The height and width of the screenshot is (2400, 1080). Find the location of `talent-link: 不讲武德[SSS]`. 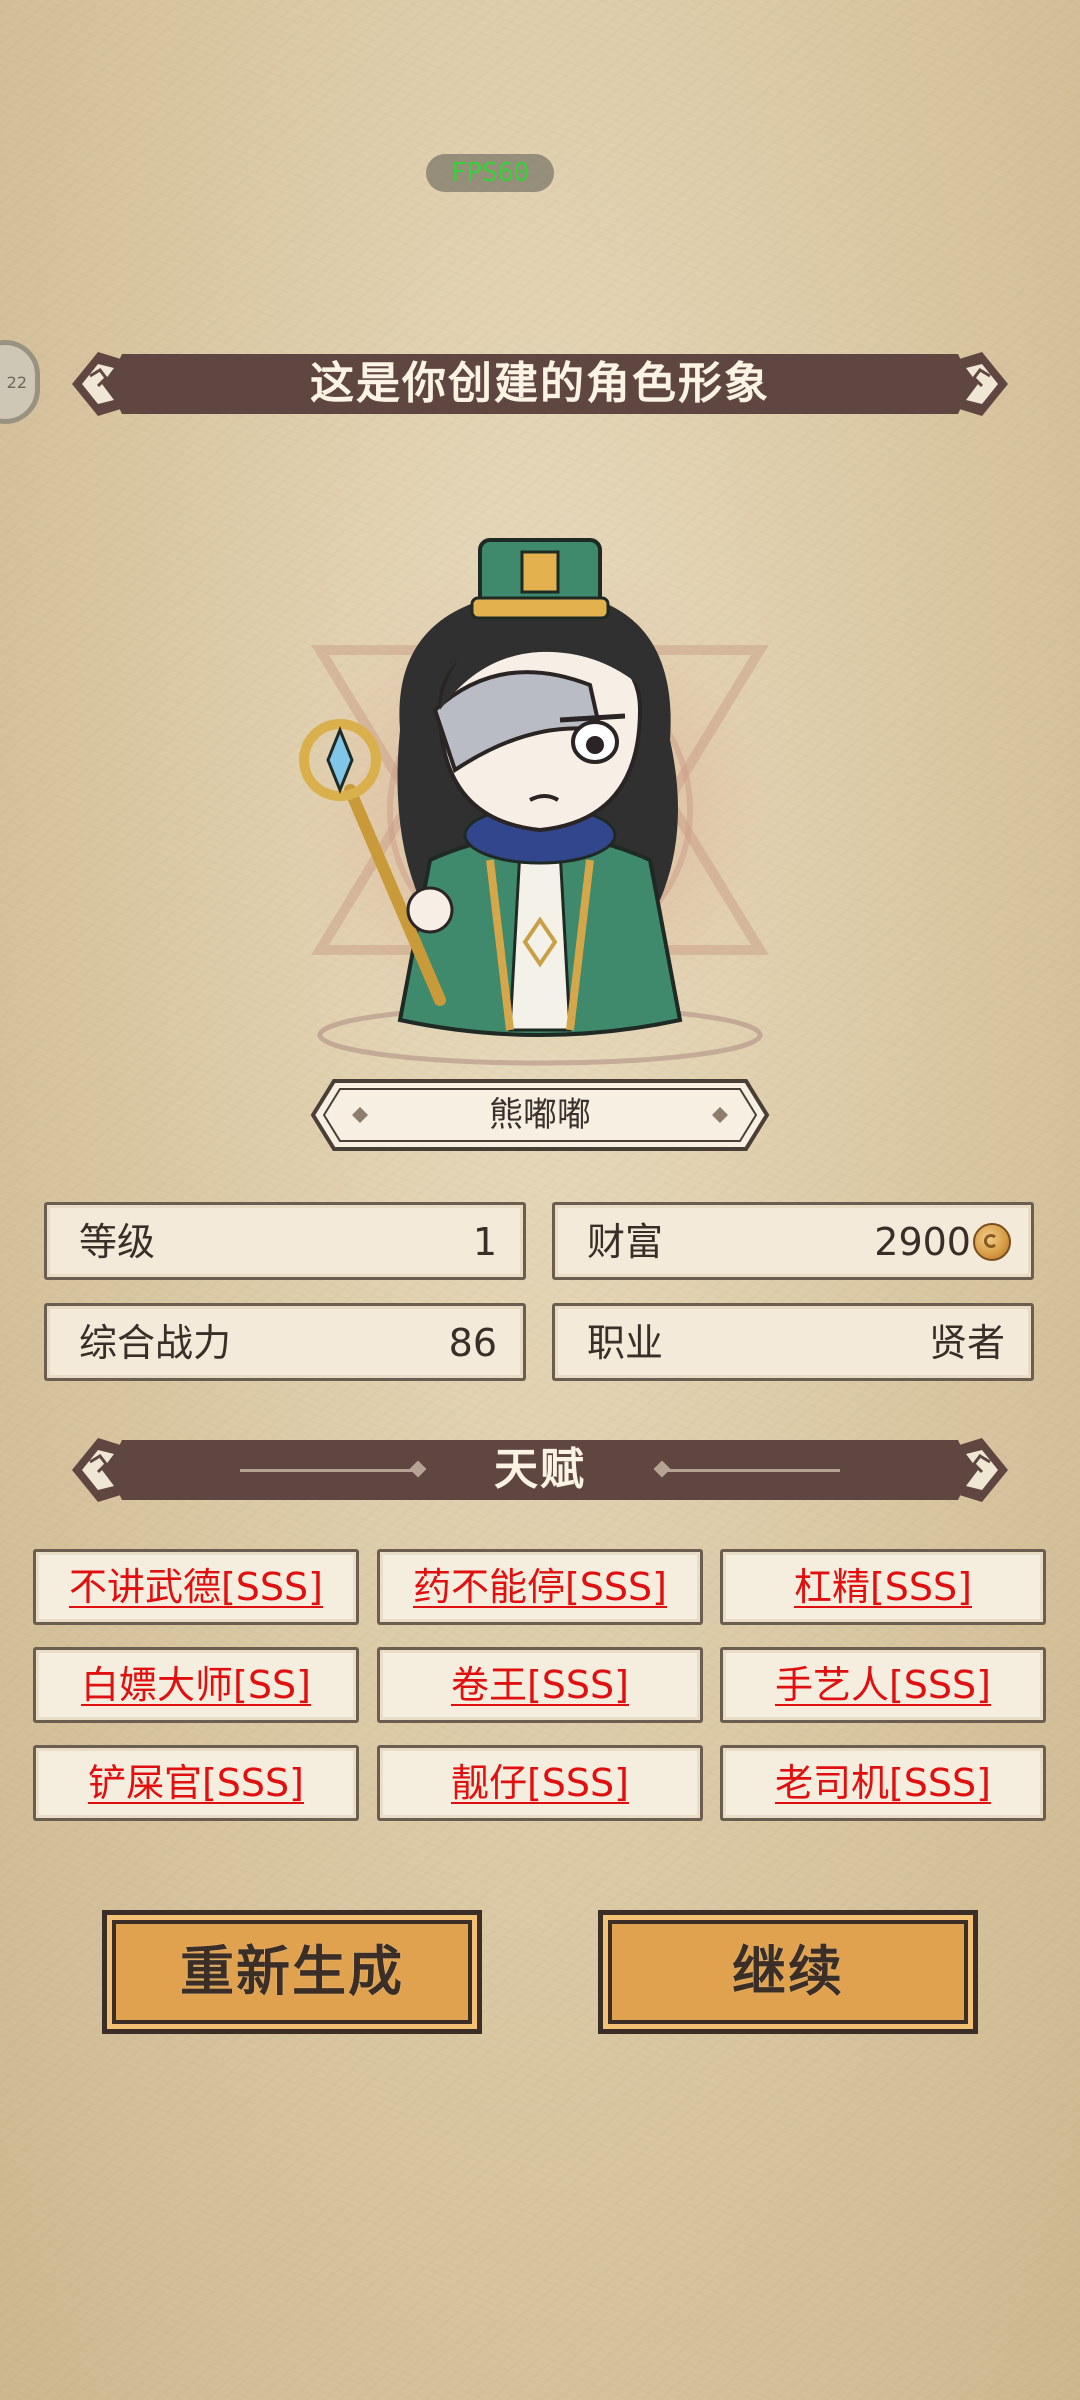

talent-link: 不讲武德[SSS] is located at coordinates (196, 1587).